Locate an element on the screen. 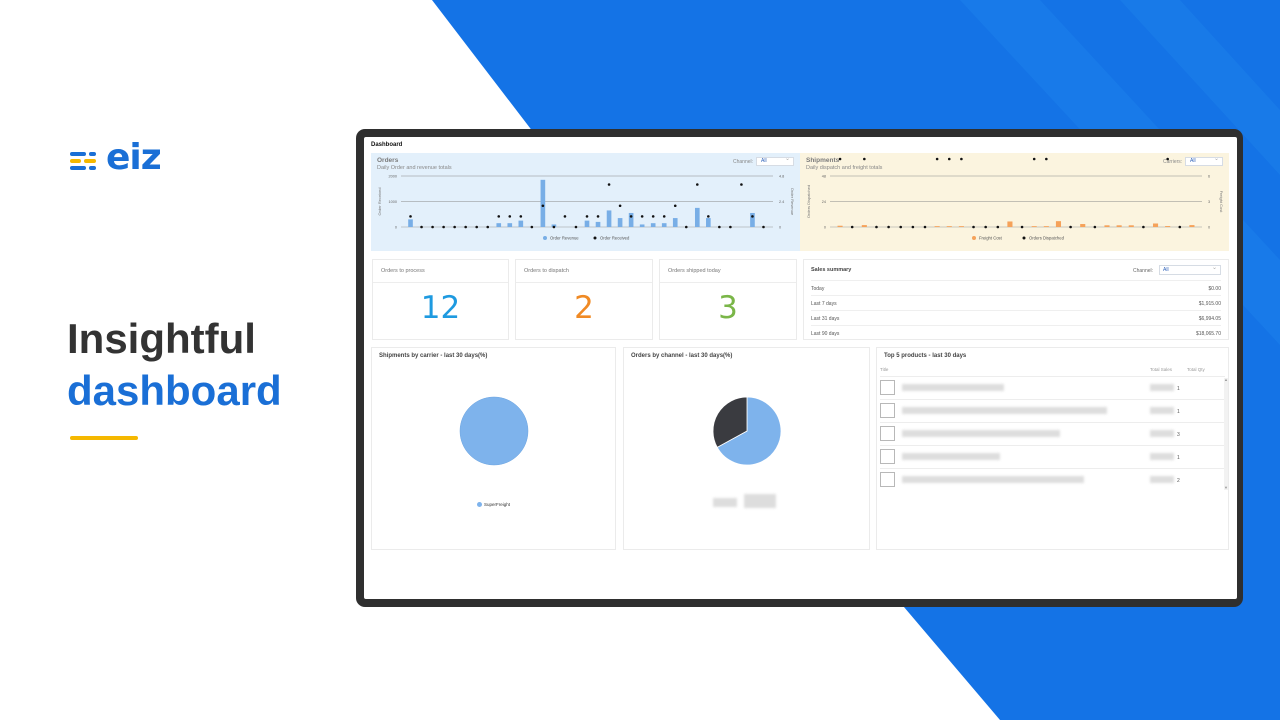 The image size is (1280, 720). scroll-down-icon: ▼ is located at coordinates (1226, 488).